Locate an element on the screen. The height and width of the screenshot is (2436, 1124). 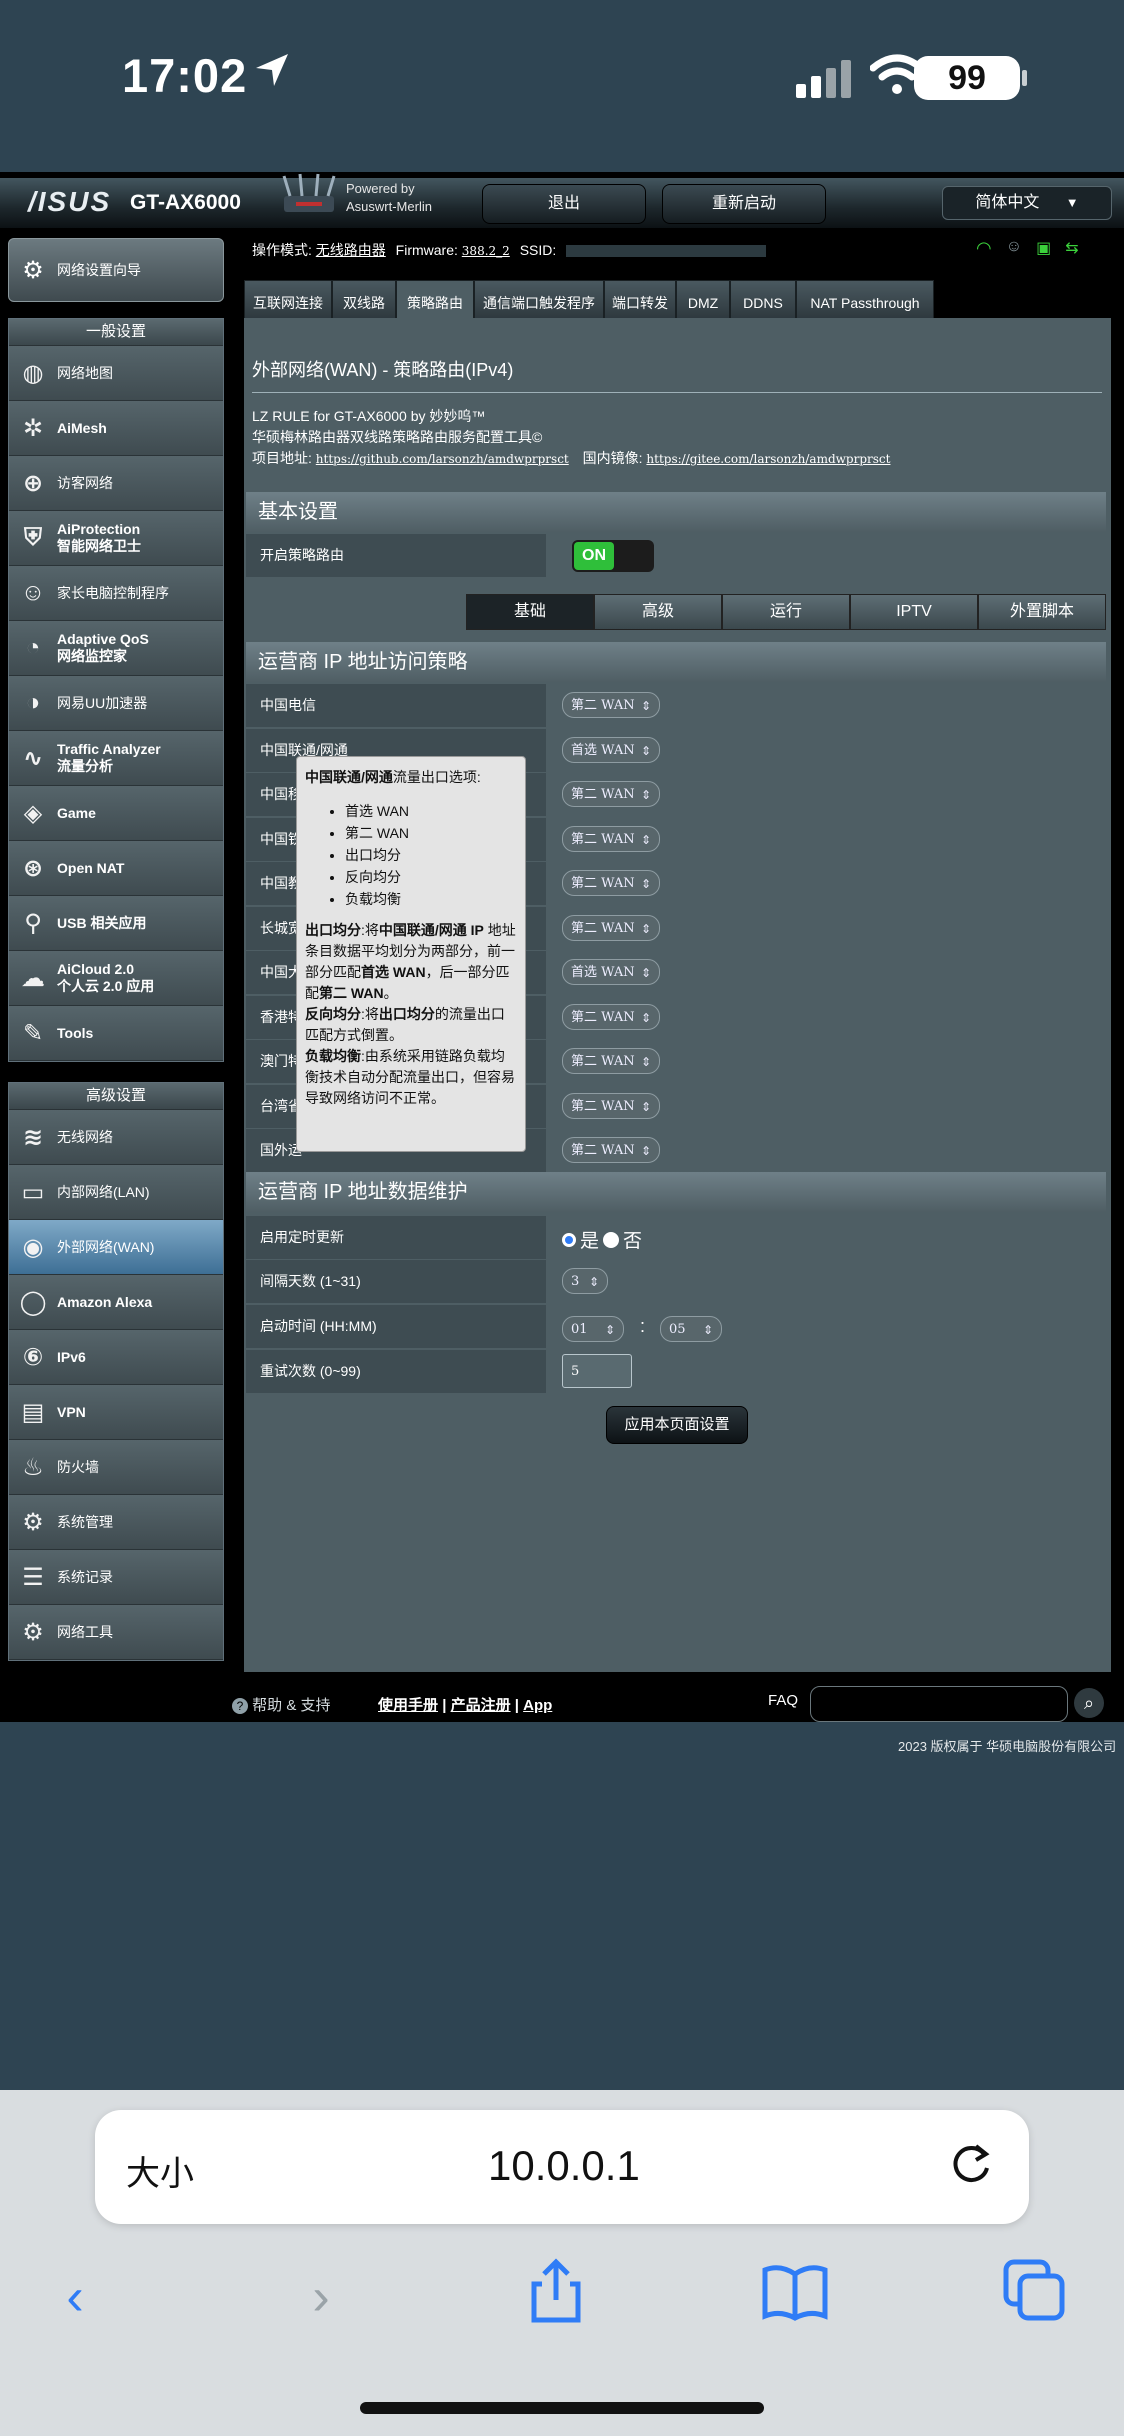
interval-label: 间隔天数 (1~31) is located at coordinates (396, 1281).